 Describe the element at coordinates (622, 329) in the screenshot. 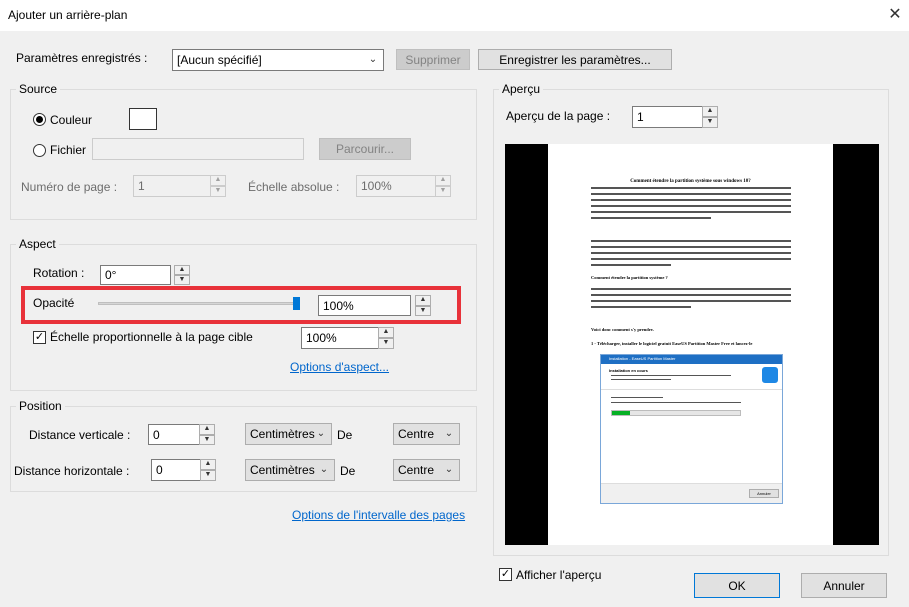

I see `doc-steps: Voici donc comment s'y prendre.` at that location.